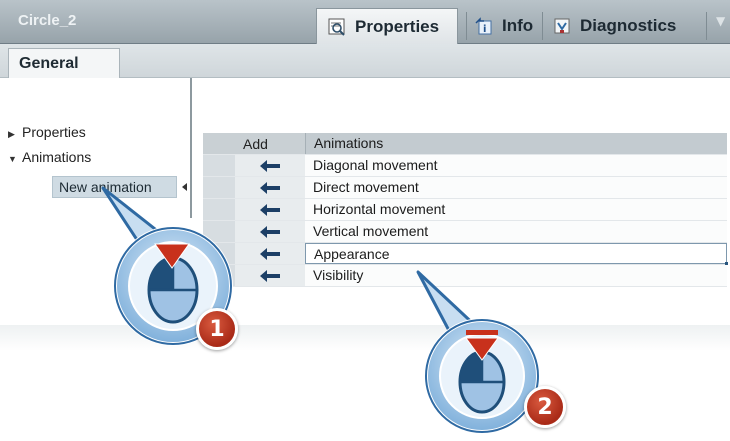 The height and width of the screenshot is (441, 730). I want to click on table-row: Direct movement, so click(465, 188).